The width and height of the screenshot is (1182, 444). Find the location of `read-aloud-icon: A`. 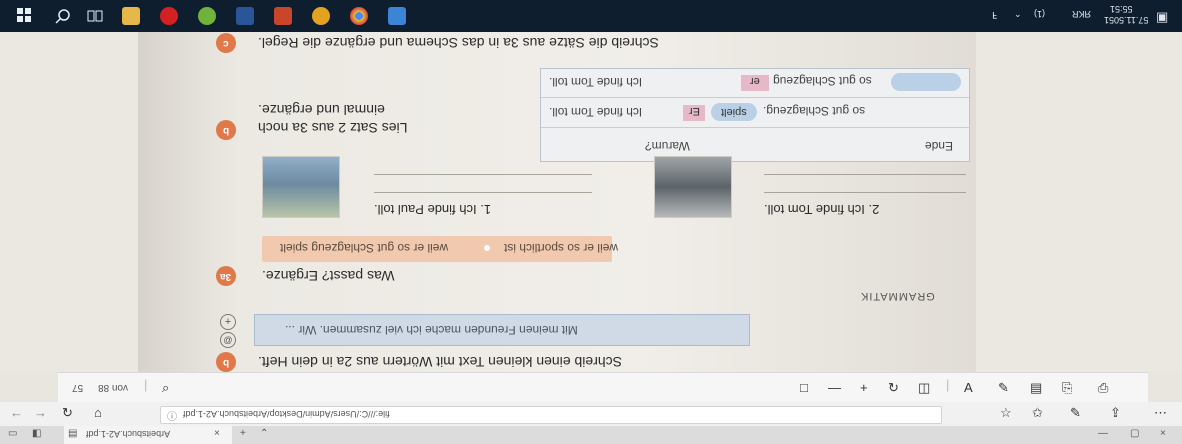

read-aloud-icon: A is located at coordinates (968, 387).